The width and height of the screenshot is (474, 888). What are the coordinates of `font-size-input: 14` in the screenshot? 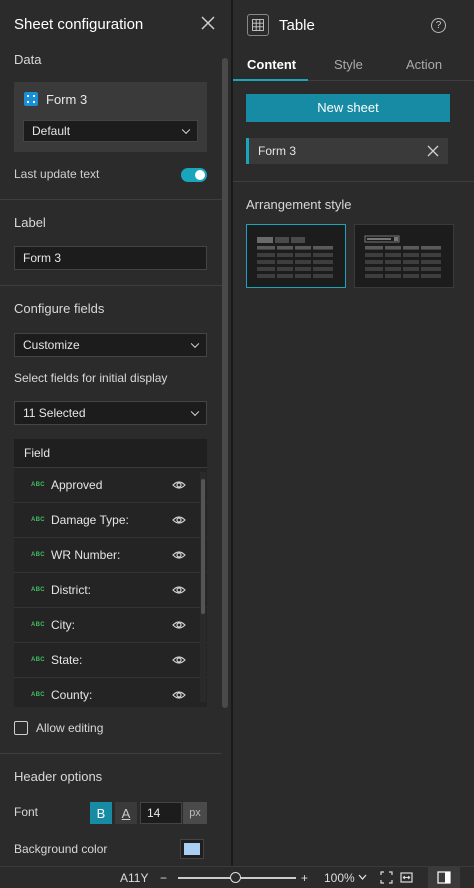 It's located at (161, 813).